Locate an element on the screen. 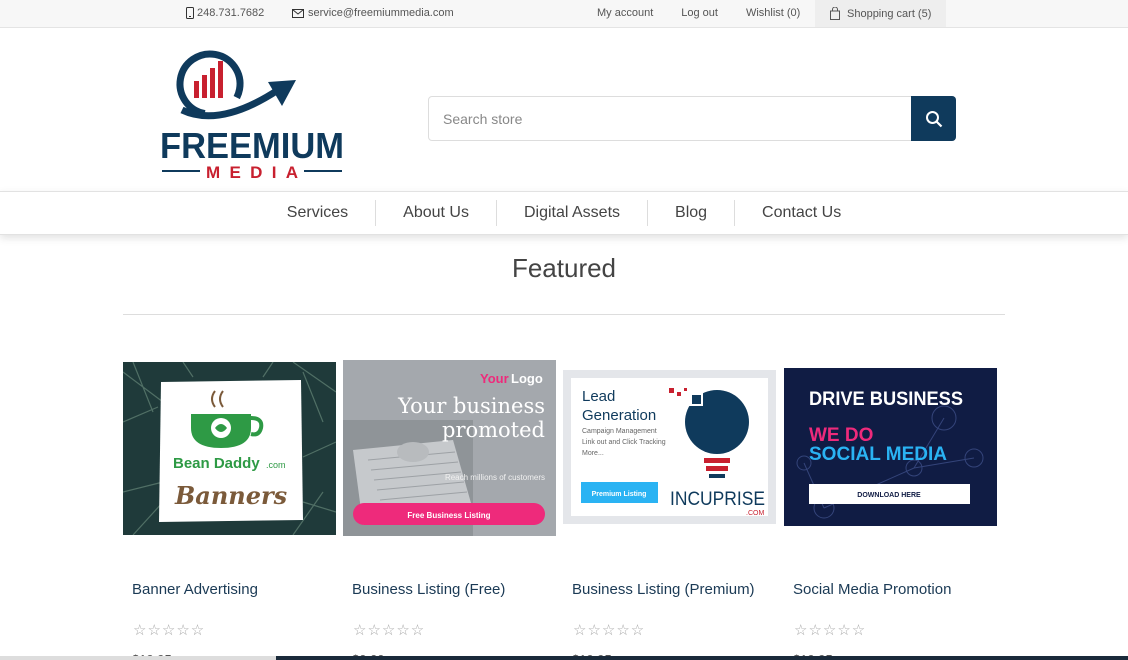 The height and width of the screenshot is (660, 1128). incuprise-text: INCUPRISE is located at coordinates (717, 499).